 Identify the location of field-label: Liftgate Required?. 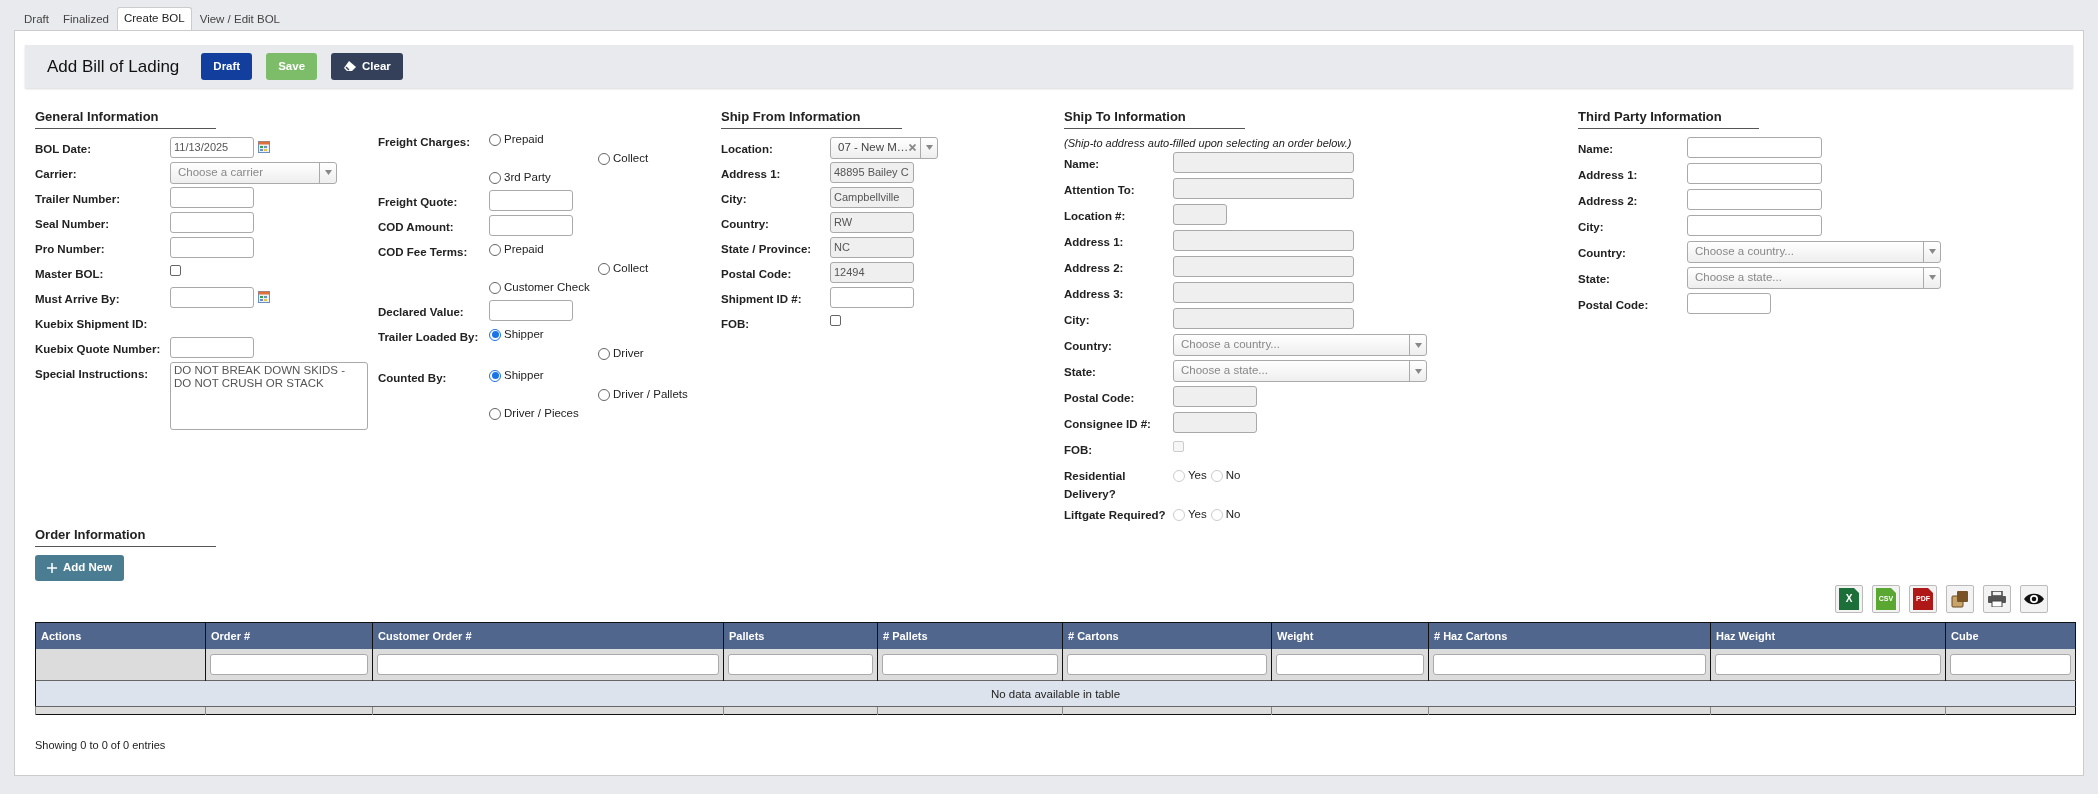
(1115, 515).